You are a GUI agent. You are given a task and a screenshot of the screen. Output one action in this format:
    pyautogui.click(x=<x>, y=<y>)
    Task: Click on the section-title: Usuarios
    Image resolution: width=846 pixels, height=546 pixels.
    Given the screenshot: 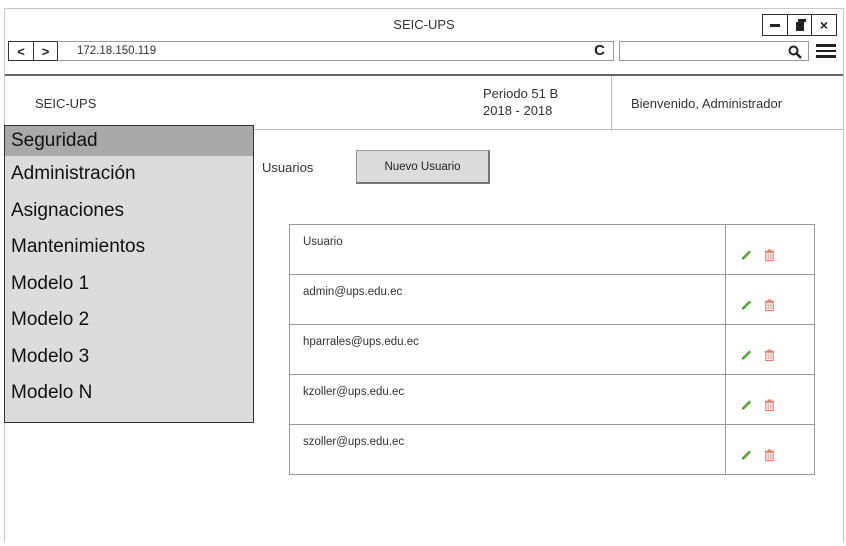 What is the action you would take?
    pyautogui.click(x=288, y=167)
    